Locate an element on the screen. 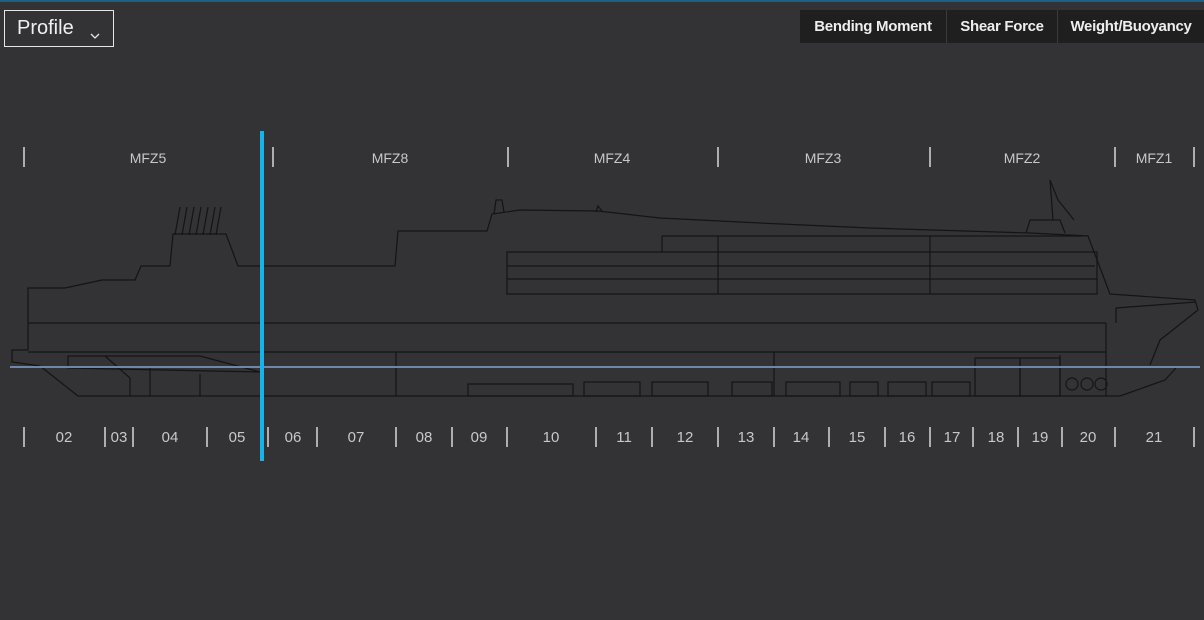  frame-label: 05 is located at coordinates (237, 437).